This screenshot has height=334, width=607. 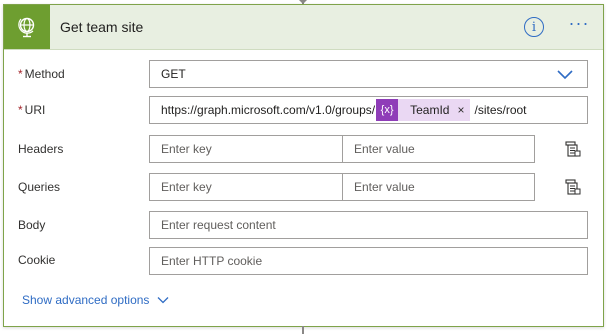 I want to click on queries-key-input: Enter key, so click(x=246, y=187).